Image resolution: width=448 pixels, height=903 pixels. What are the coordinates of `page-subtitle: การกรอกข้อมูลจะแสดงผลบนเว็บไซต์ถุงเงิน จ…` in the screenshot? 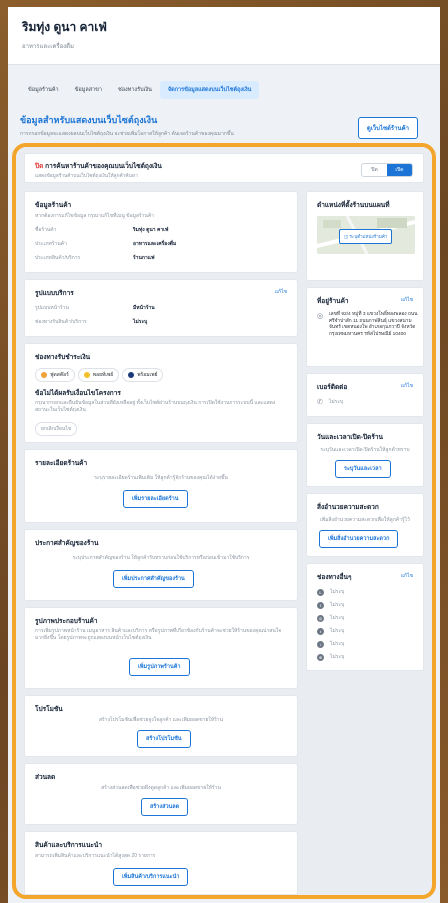 It's located at (127, 134).